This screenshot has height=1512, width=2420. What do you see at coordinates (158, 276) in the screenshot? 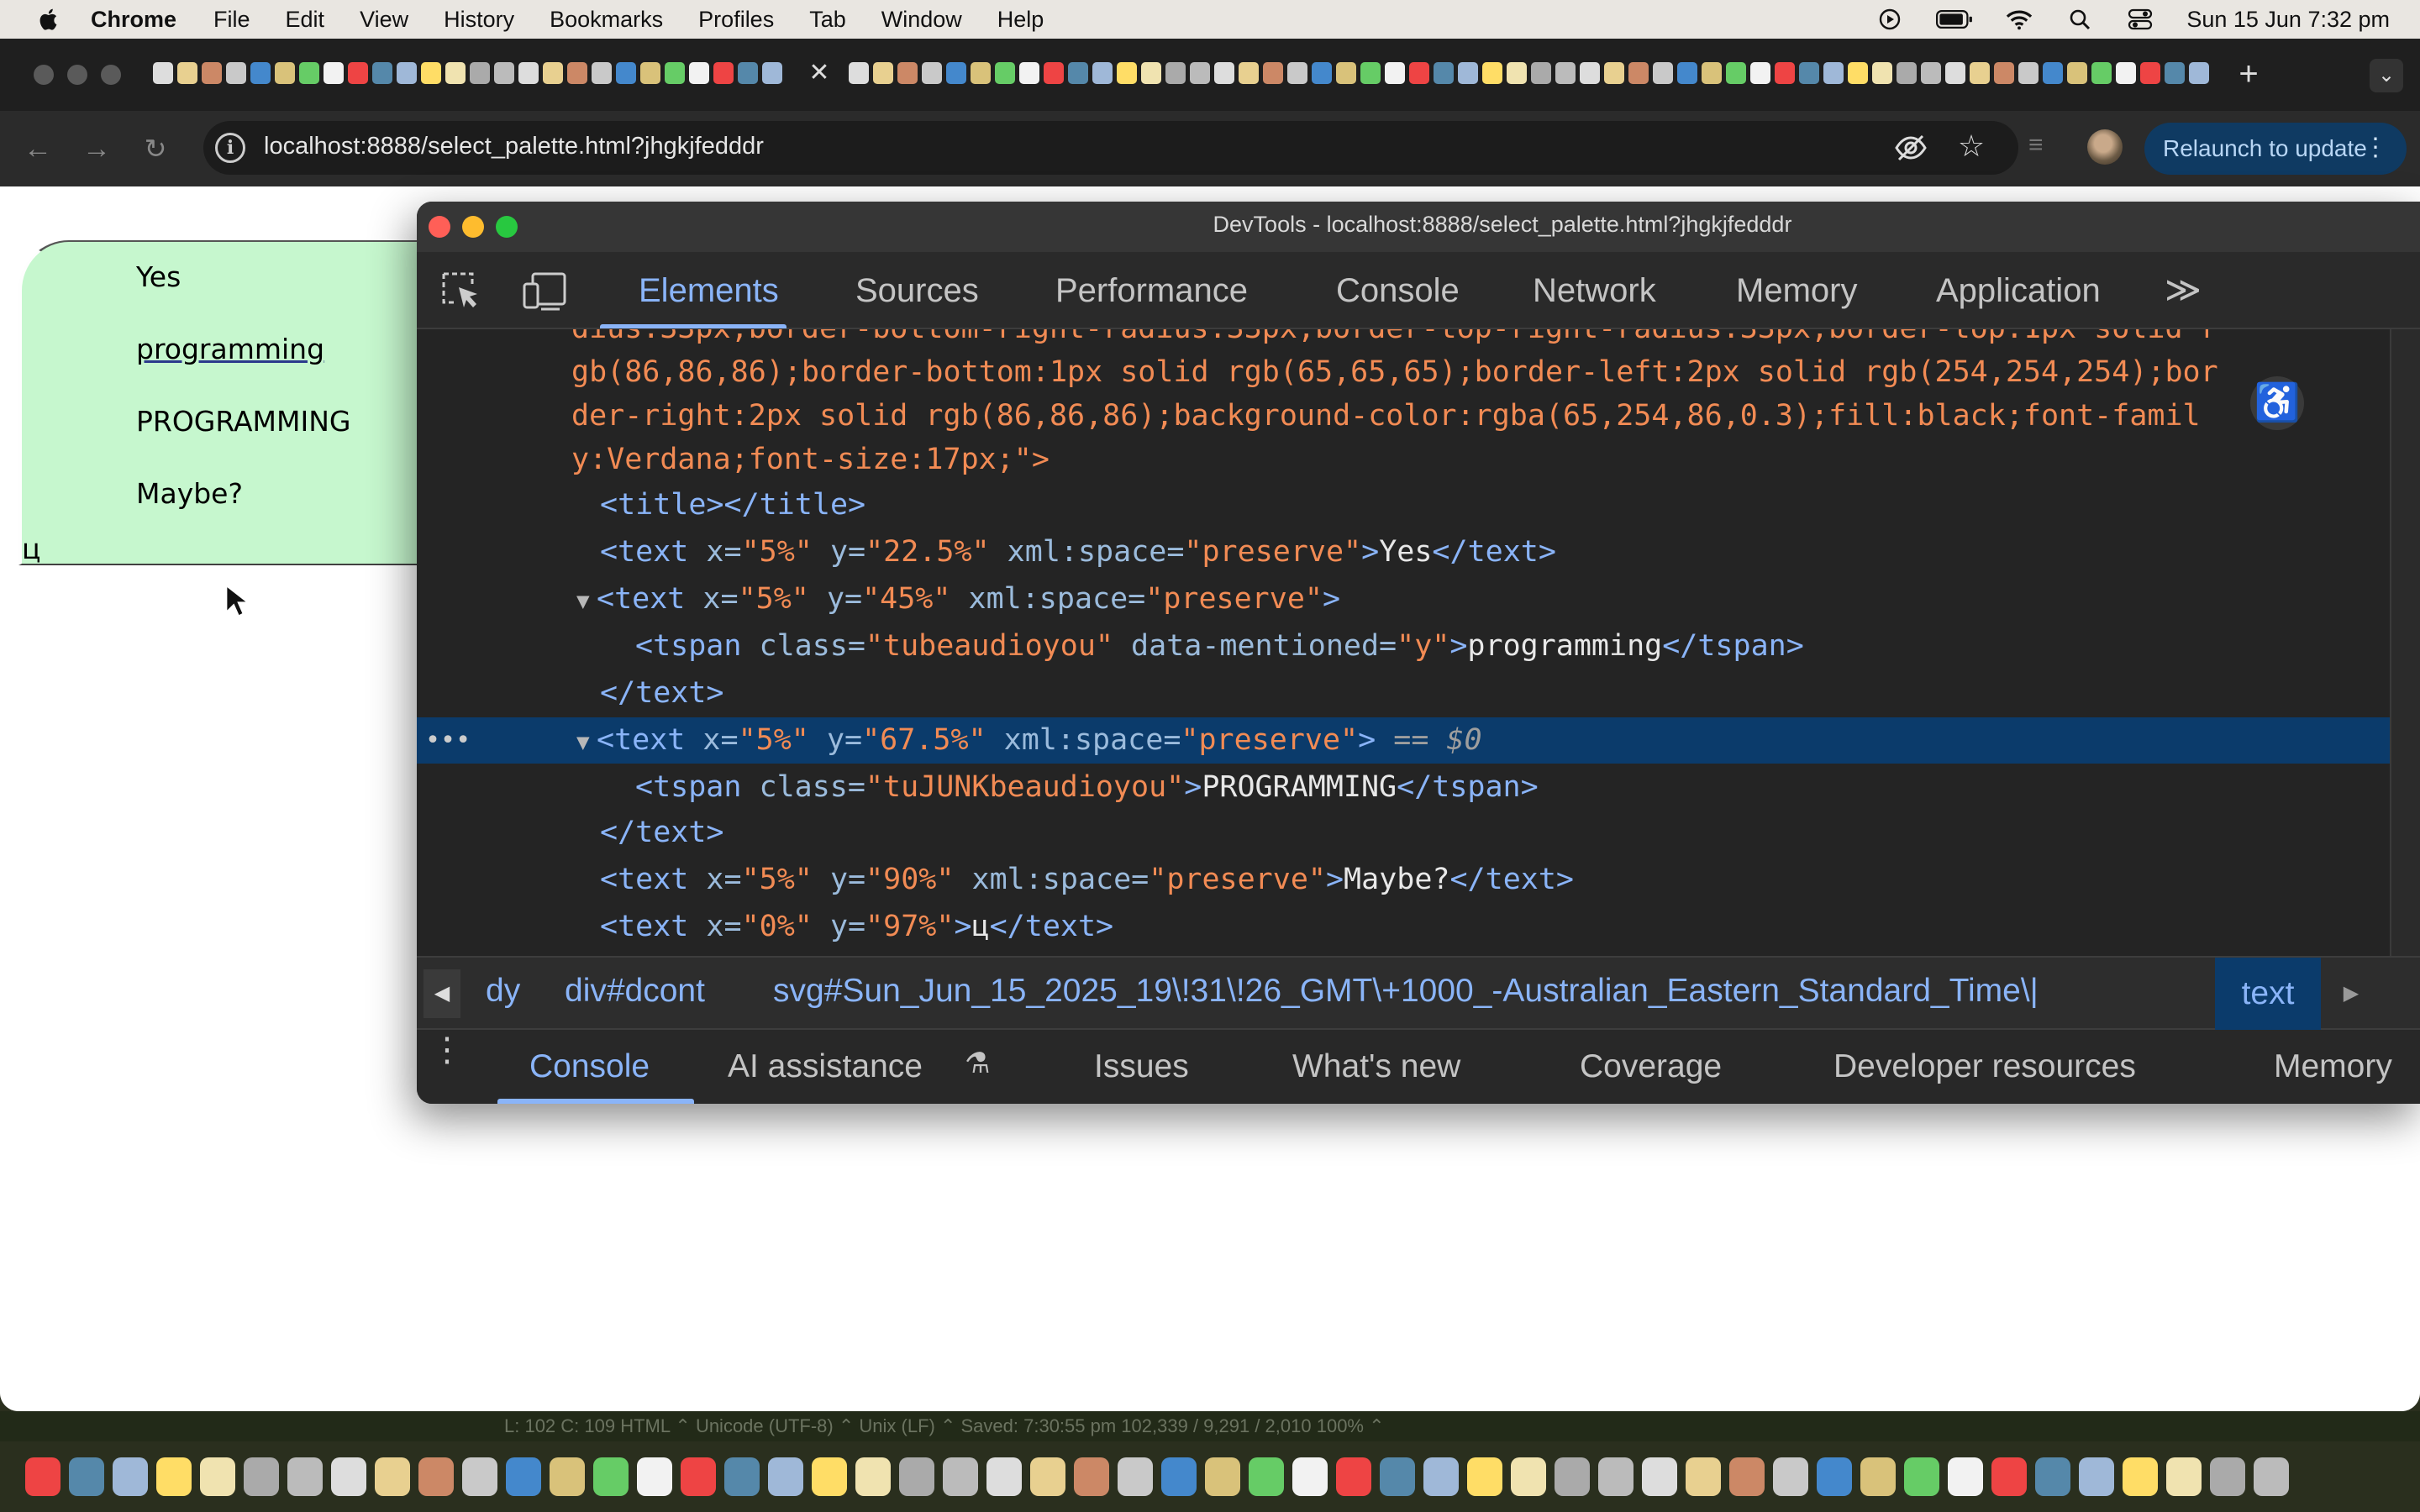
I see `option-yes: Yes` at bounding box center [158, 276].